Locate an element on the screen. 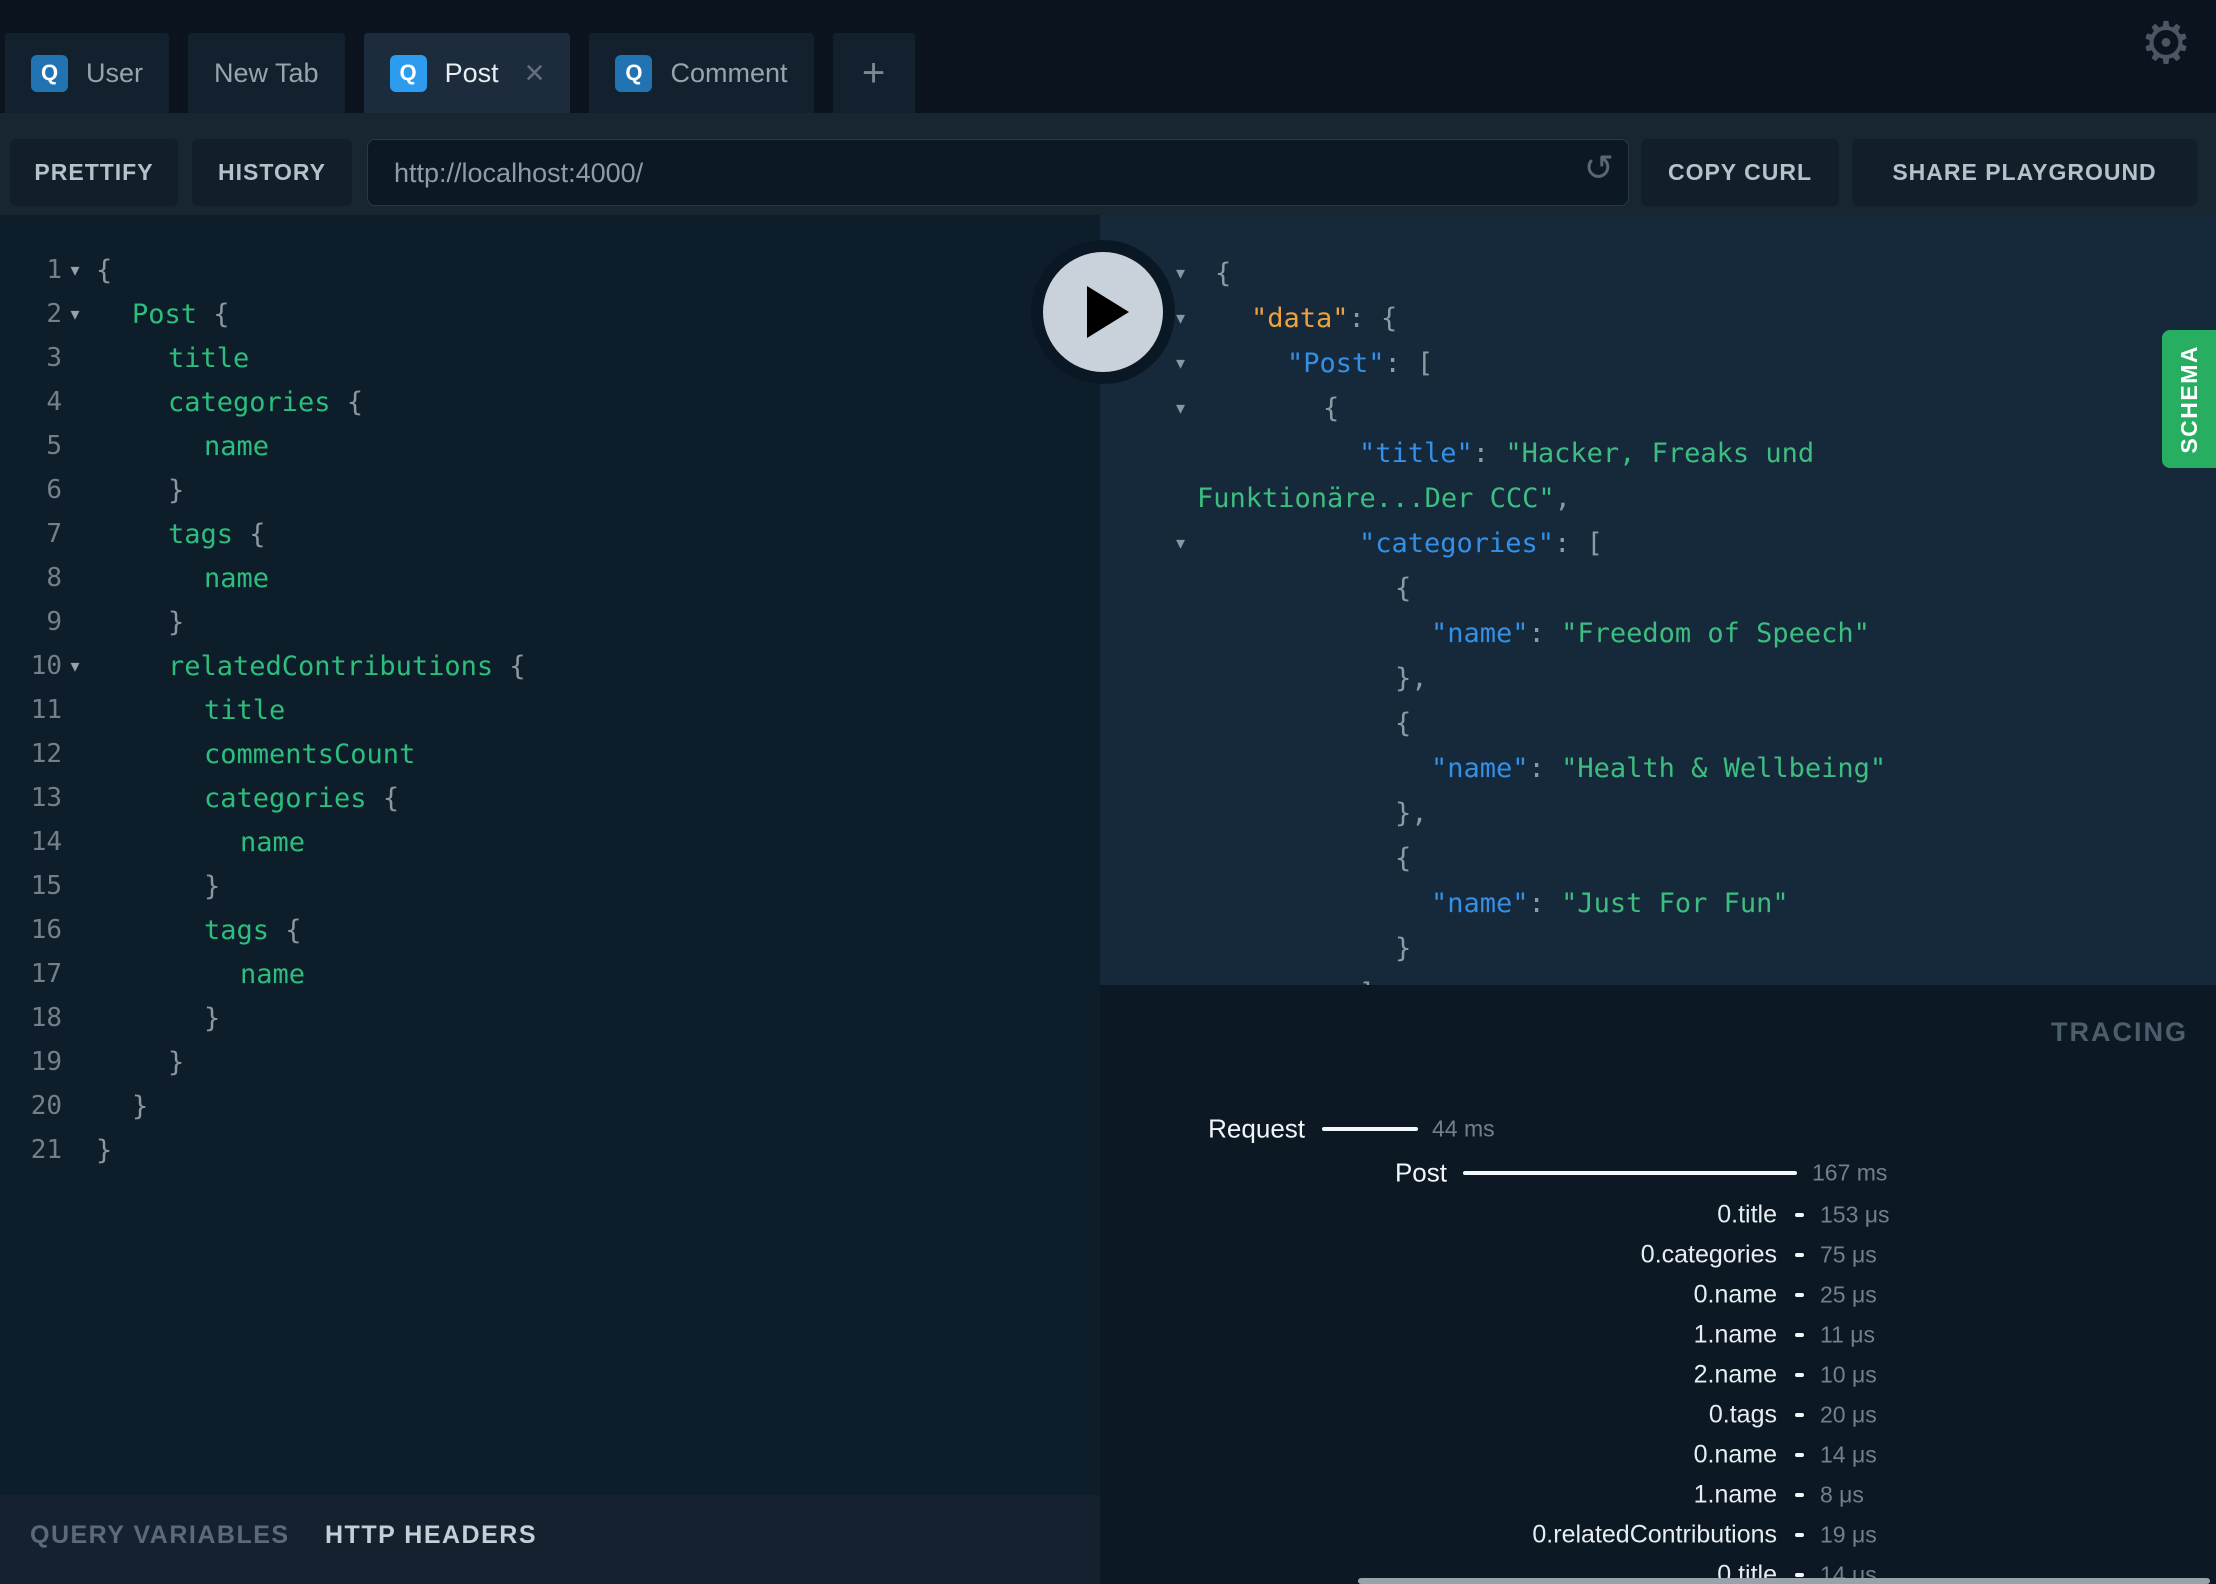  json-text: "data": { is located at coordinates (1306, 318).